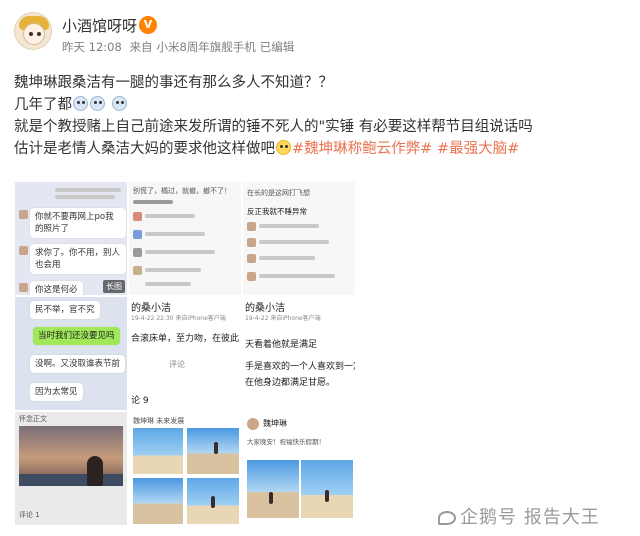  I want to click on thumb-title: 怀念正文, so click(33, 419).